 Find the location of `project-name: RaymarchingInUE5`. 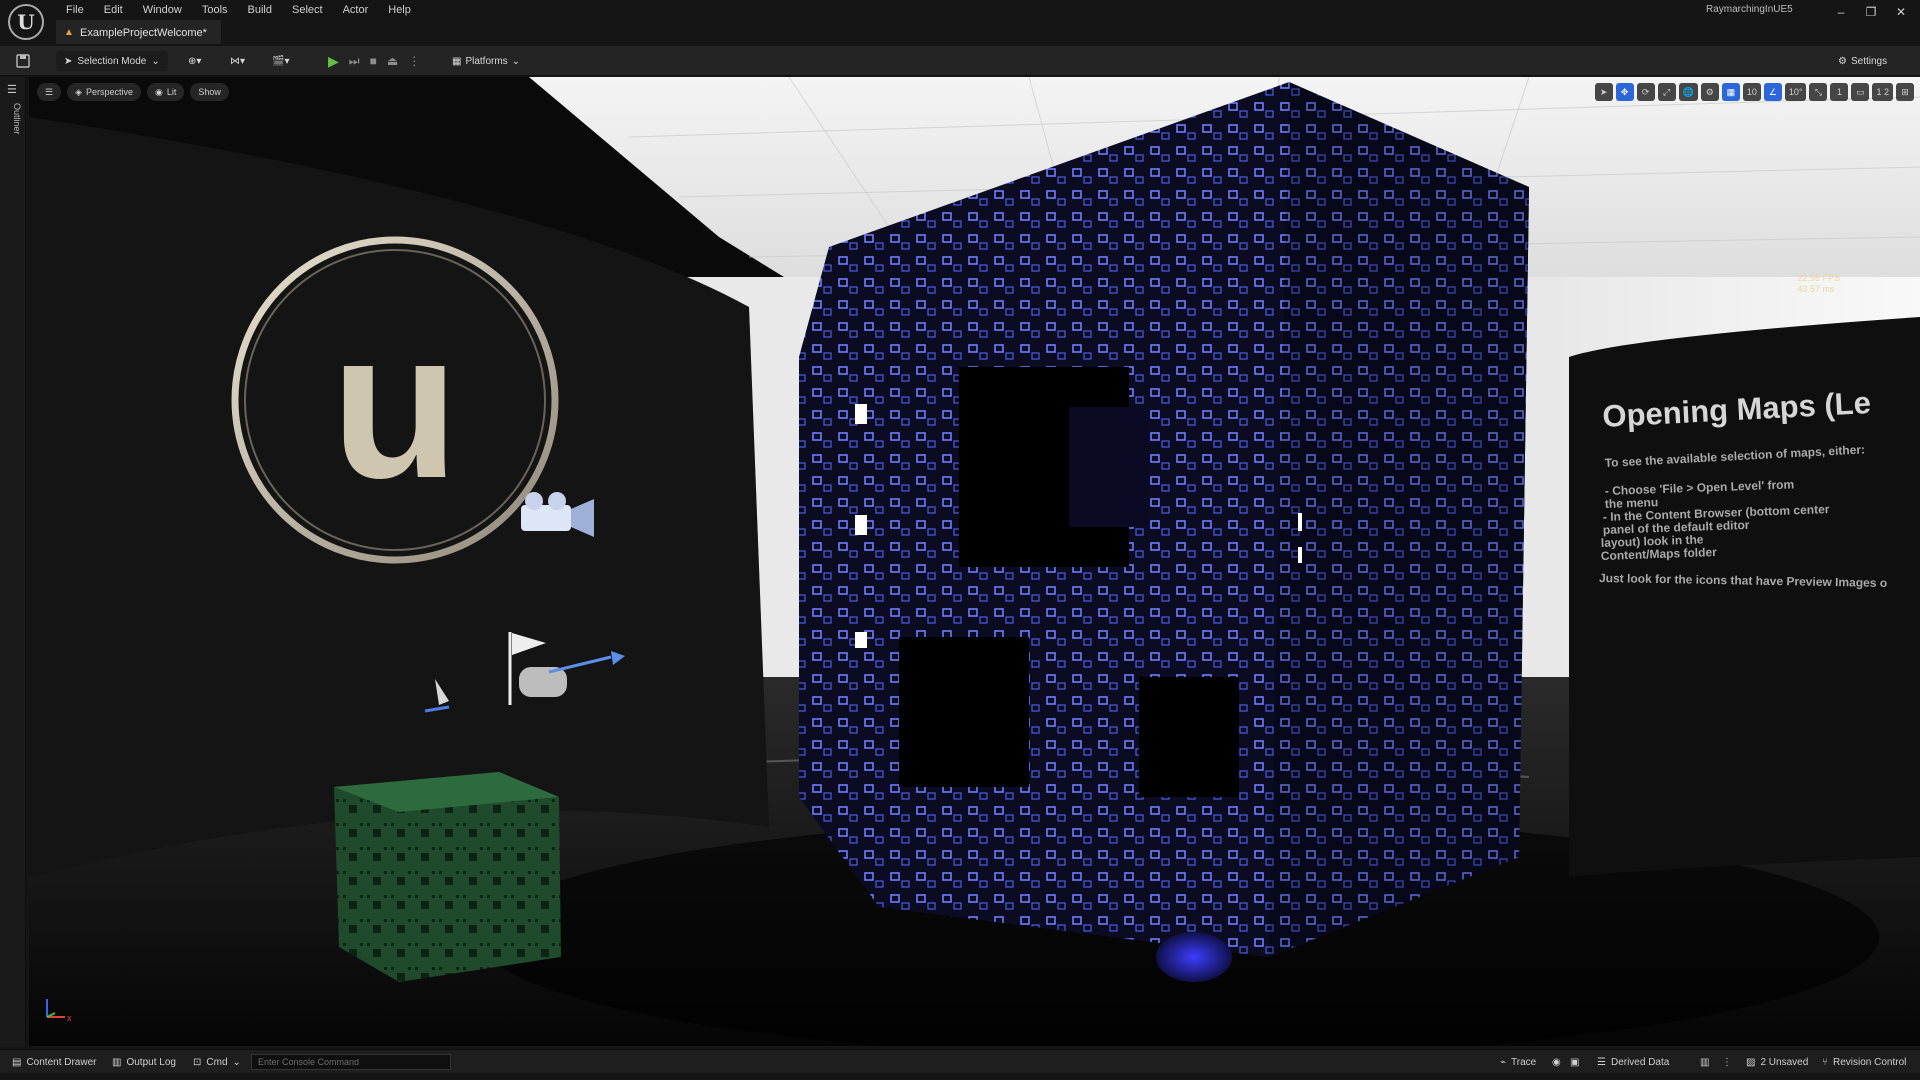

project-name: RaymarchingInUE5 is located at coordinates (1749, 9).